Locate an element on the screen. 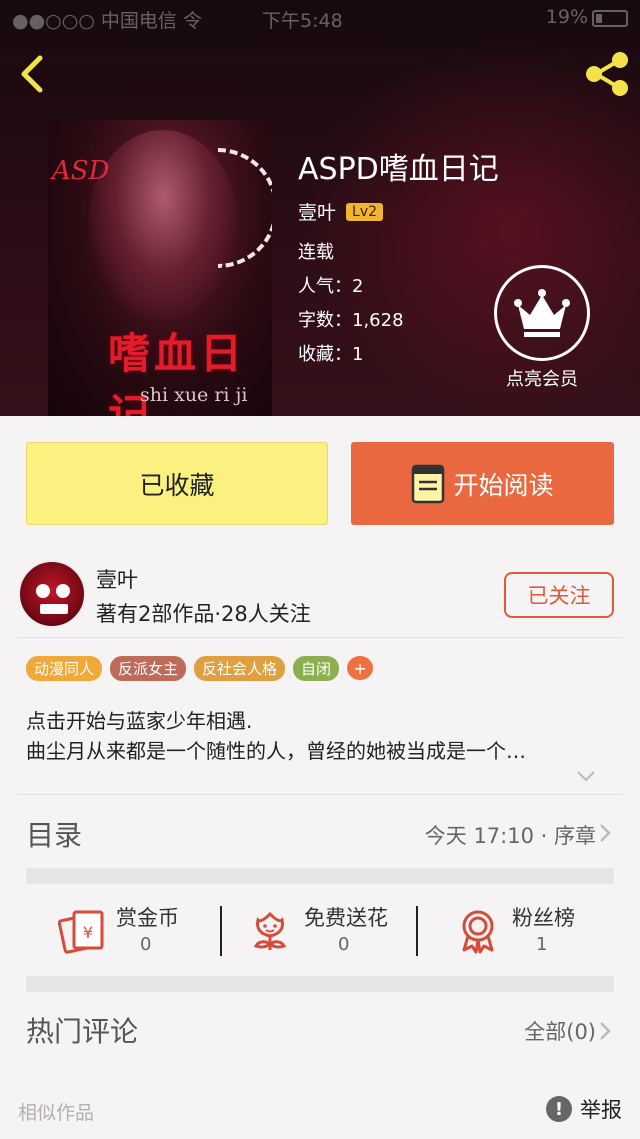  start-reading-label: 开始阅读 is located at coordinates (503, 485).